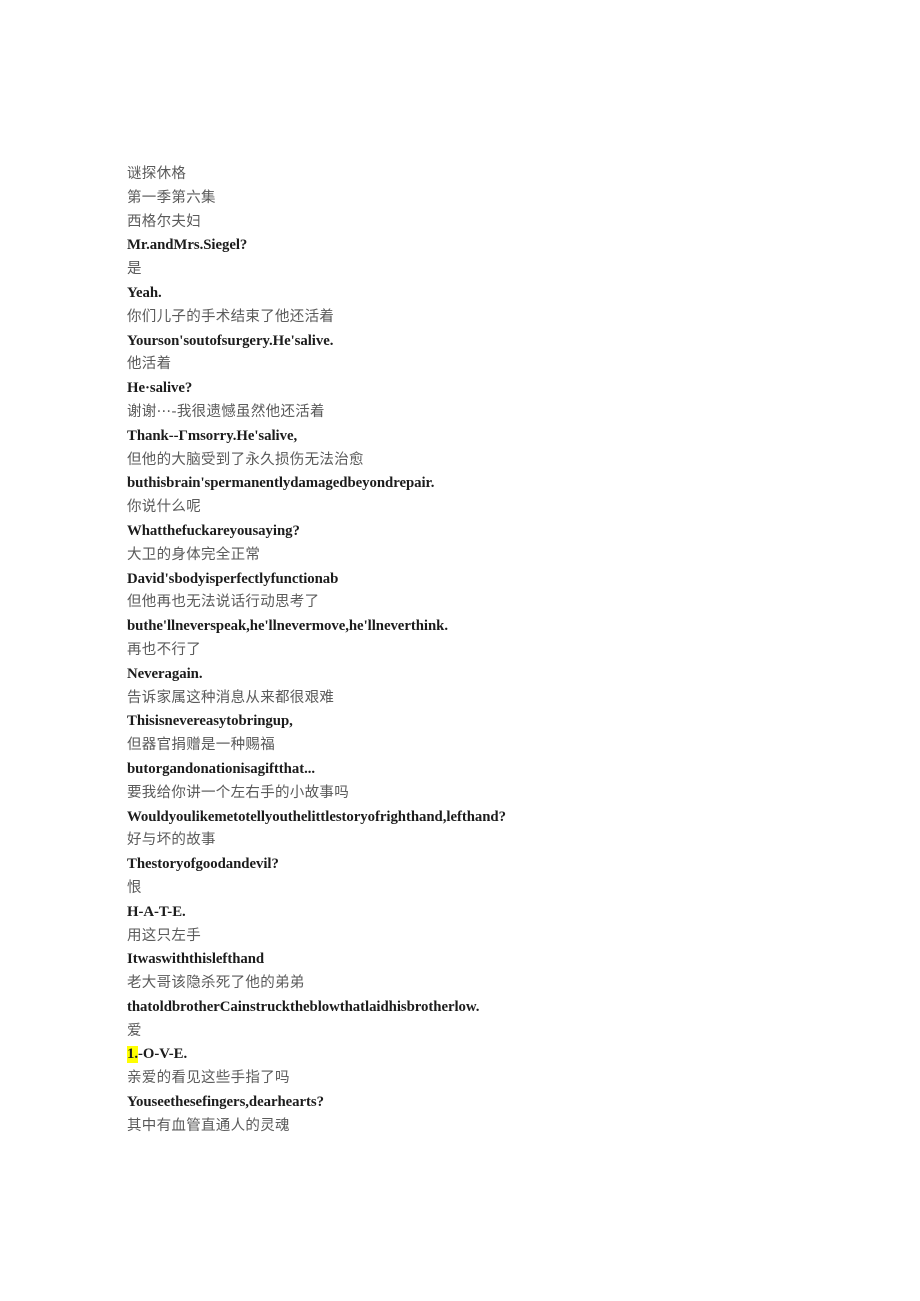  Describe the element at coordinates (238, 792) in the screenshot. I see `transcript-line-zh: 要我给你讲一个左右手的小故事吗` at that location.